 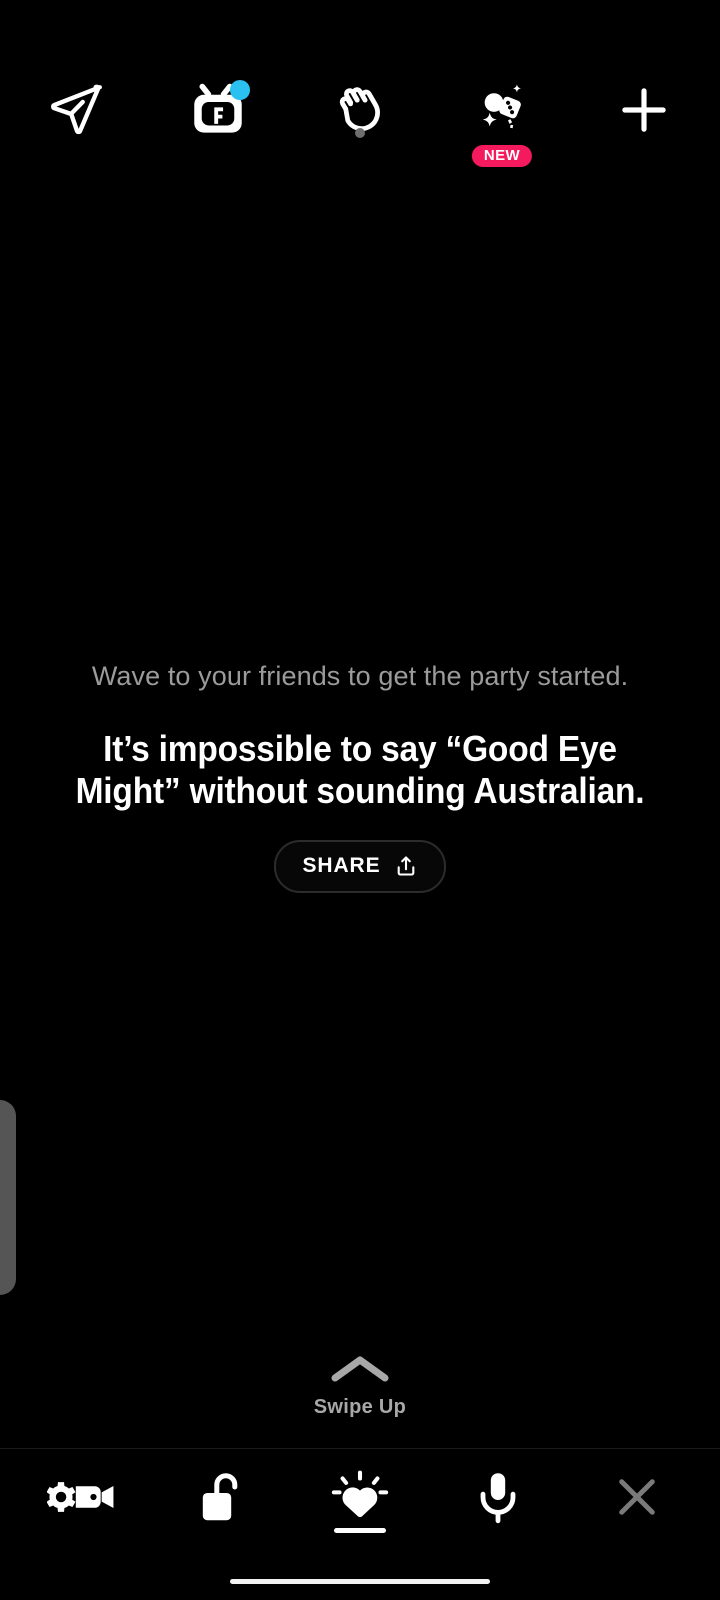 I want to click on top-bar-item-watch, so click(x=218, y=110).